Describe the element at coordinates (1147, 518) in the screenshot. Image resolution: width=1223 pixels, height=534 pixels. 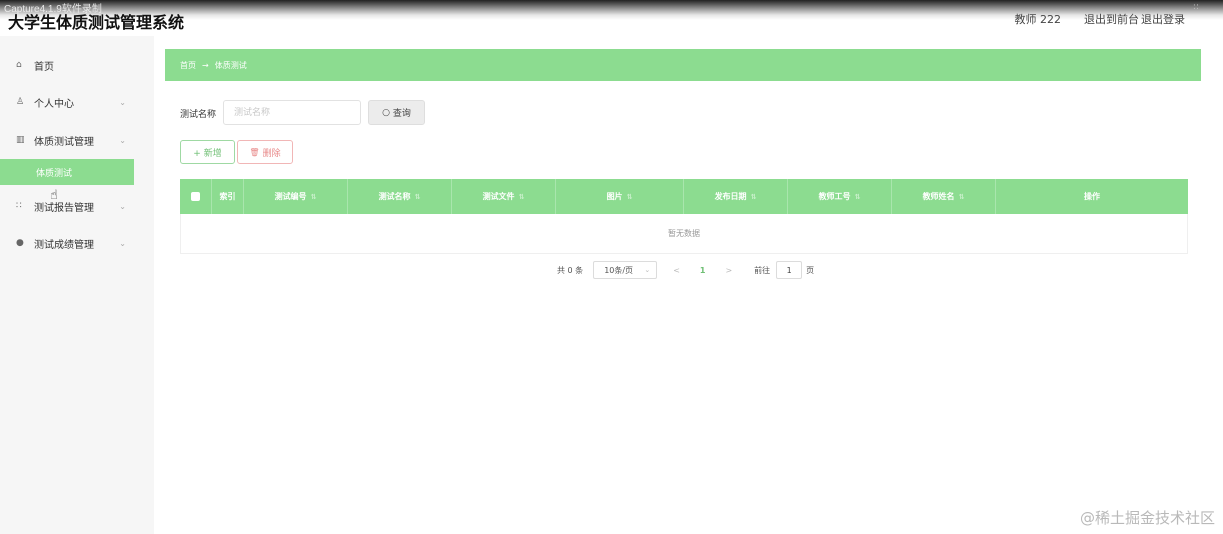
I see `site-watermark: @稀土掘金技术社区` at that location.